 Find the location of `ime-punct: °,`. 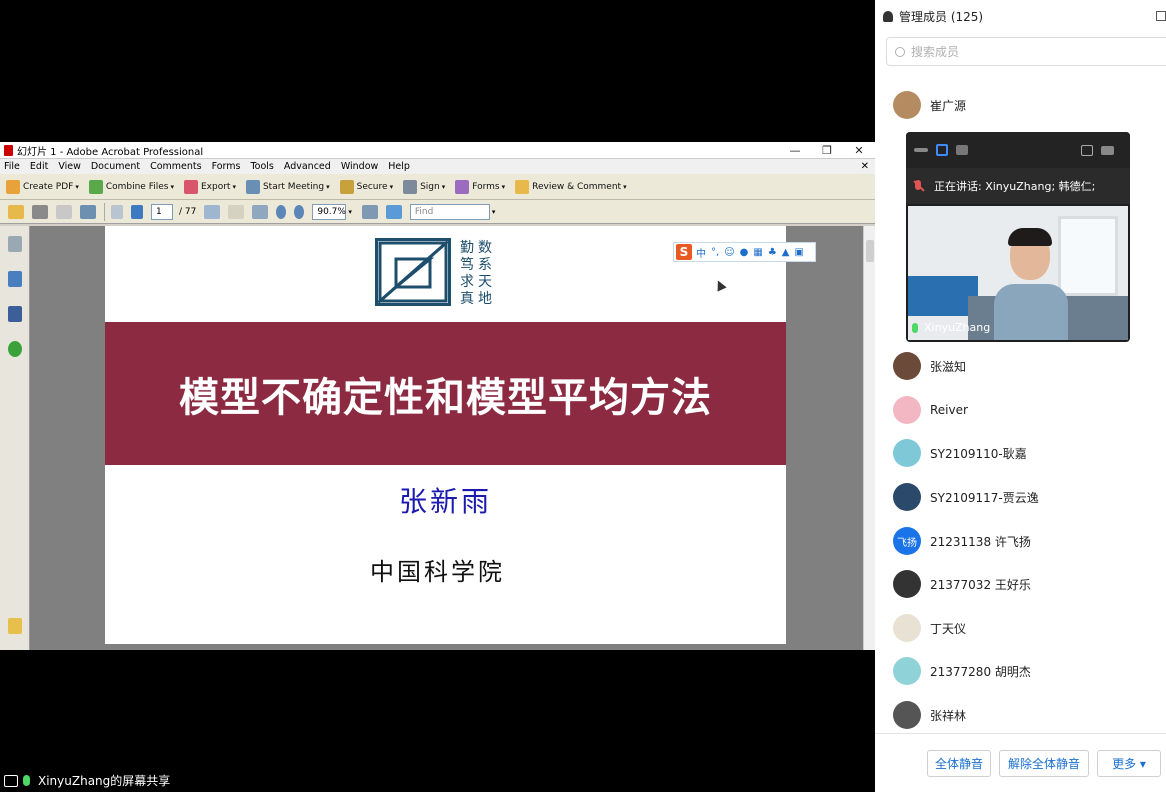

ime-punct: °, is located at coordinates (715, 252).